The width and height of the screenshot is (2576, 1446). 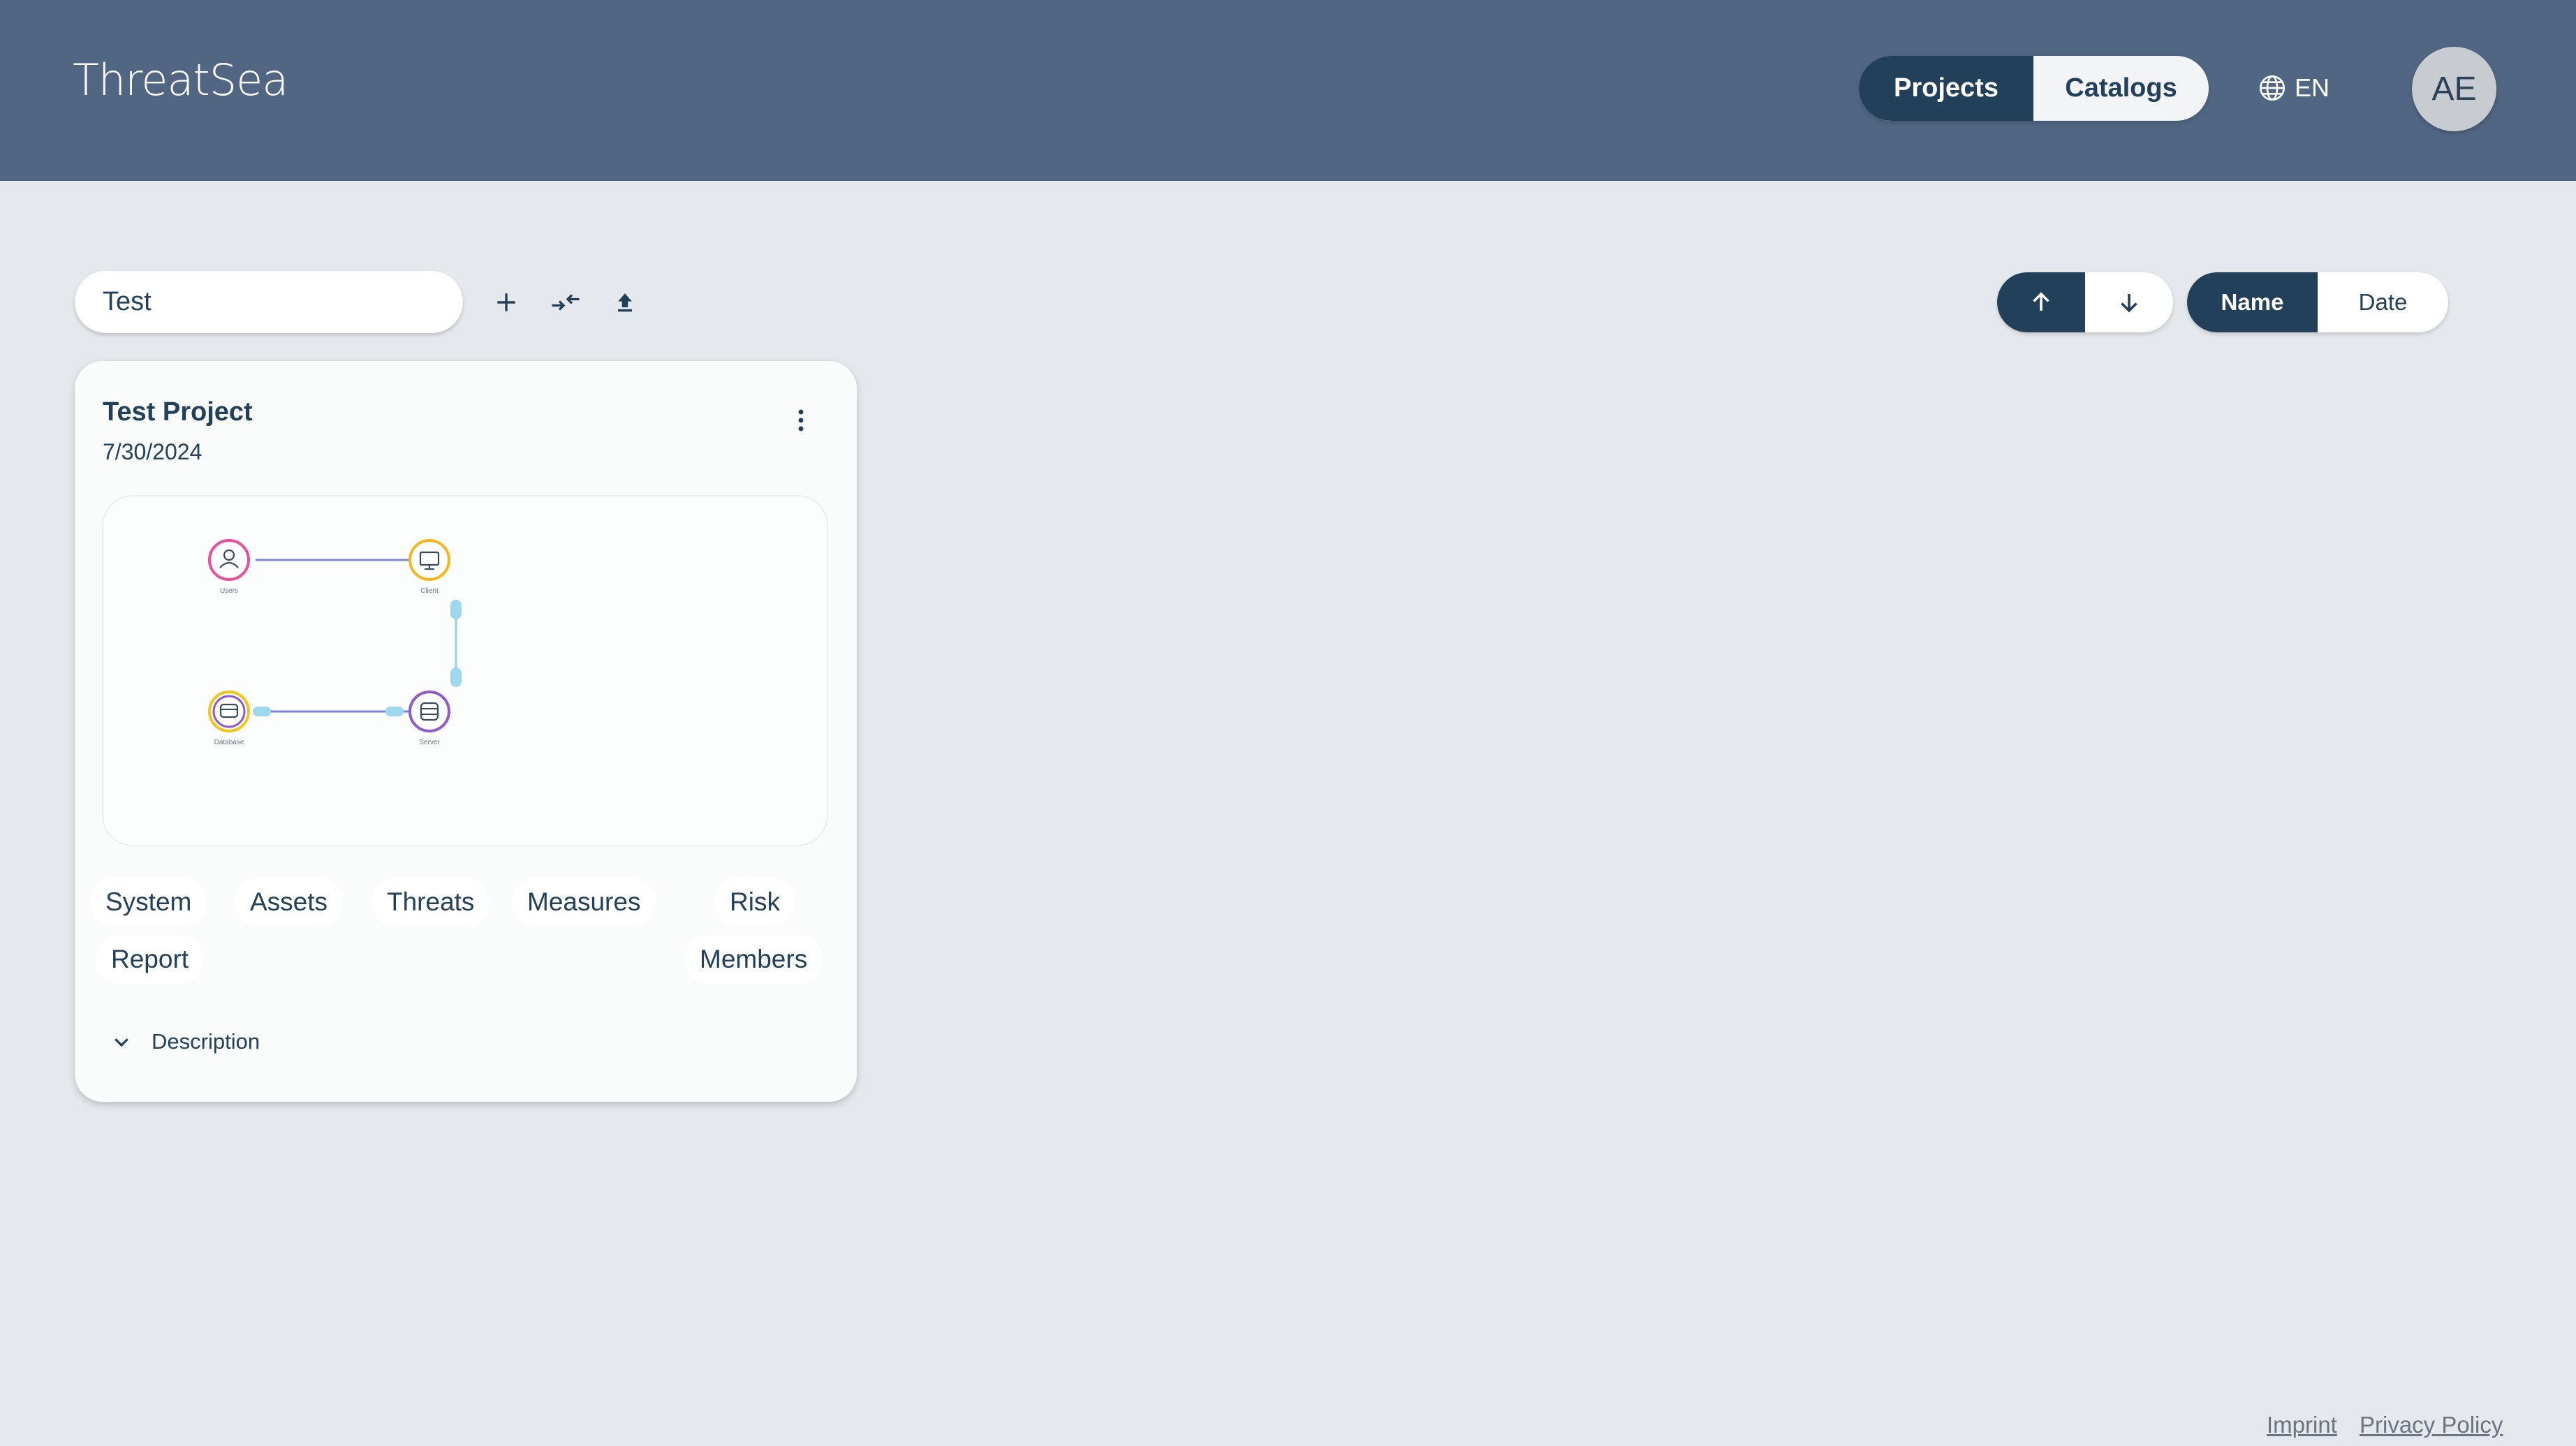 I want to click on import-project-button, so click(x=565, y=302).